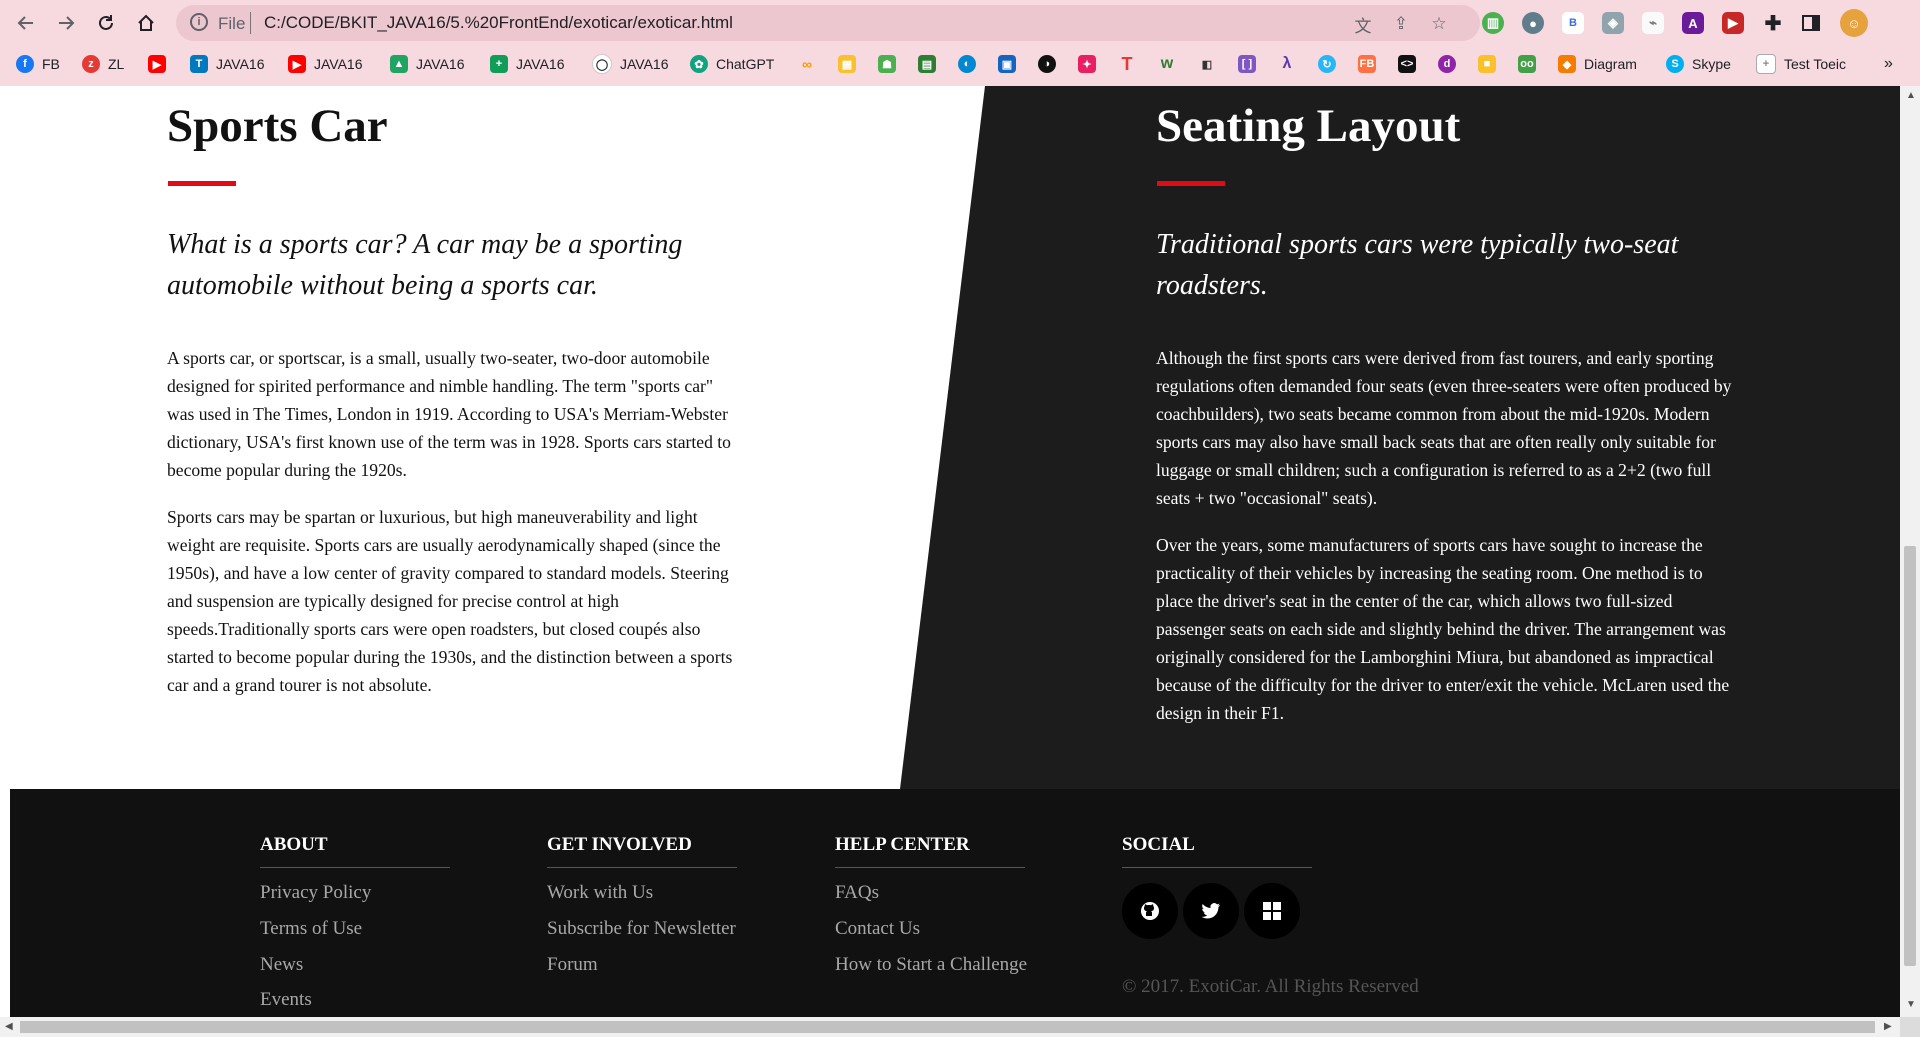  Describe the element at coordinates (66, 23) in the screenshot. I see `forward-button` at that location.